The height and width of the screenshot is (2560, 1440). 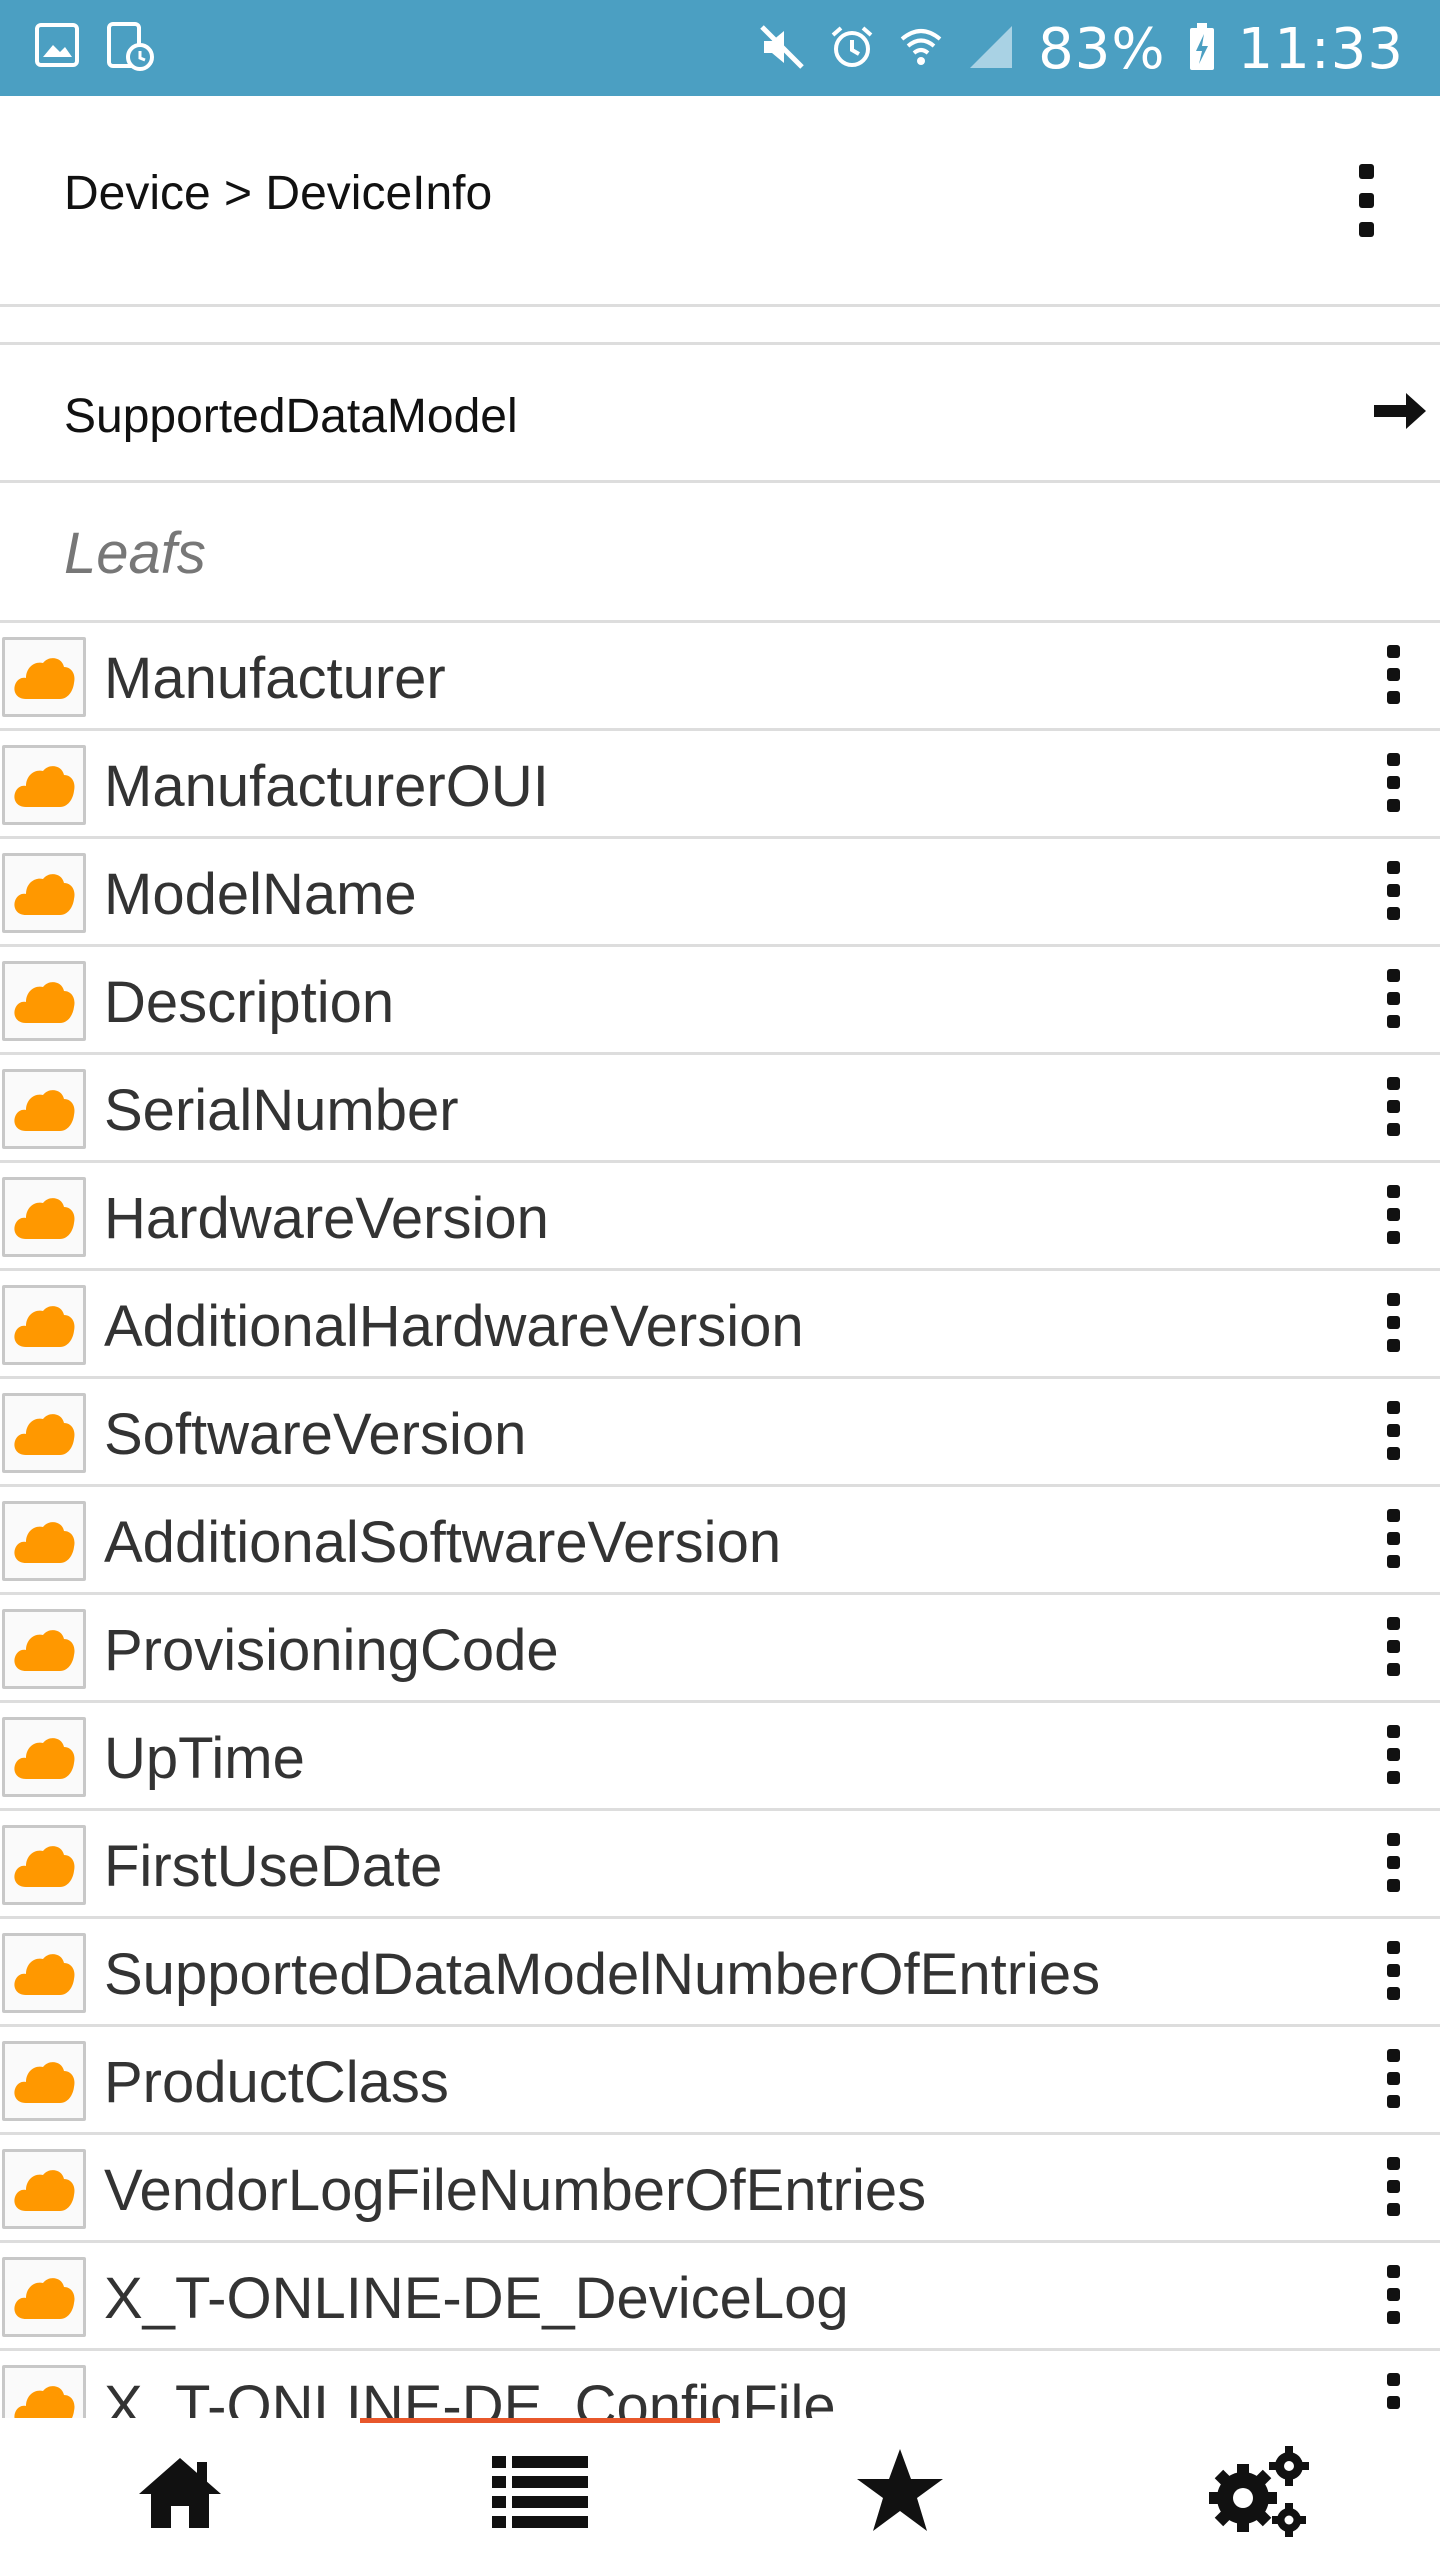 What do you see at coordinates (720, 1109) in the screenshot?
I see `leaf-row: SerialNumber` at bounding box center [720, 1109].